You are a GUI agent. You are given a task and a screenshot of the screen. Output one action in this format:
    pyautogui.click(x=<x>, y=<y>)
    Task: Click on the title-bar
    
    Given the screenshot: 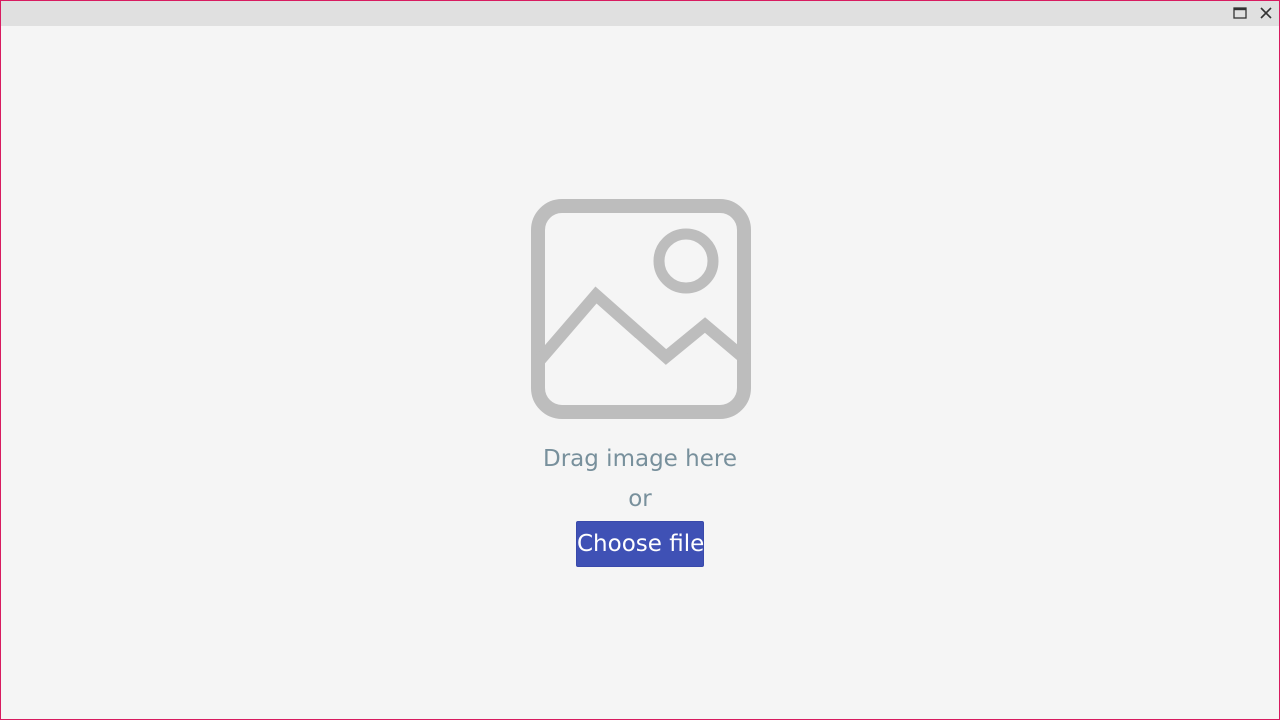 What is the action you would take?
    pyautogui.click(x=640, y=13)
    